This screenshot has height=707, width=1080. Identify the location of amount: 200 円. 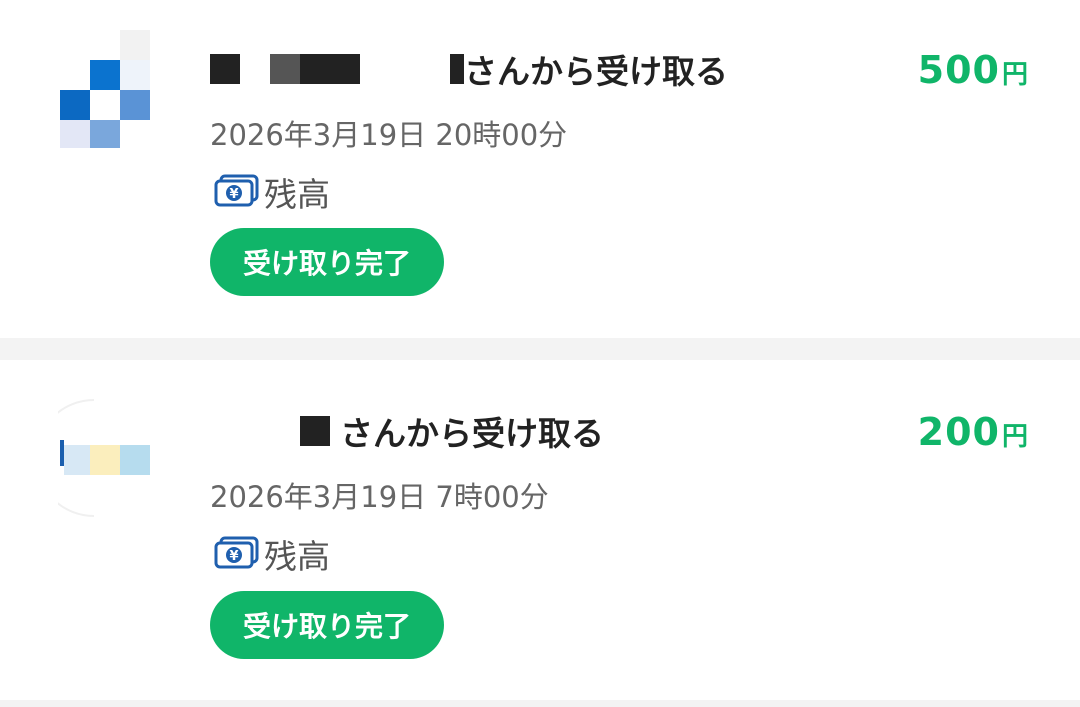
(973, 435).